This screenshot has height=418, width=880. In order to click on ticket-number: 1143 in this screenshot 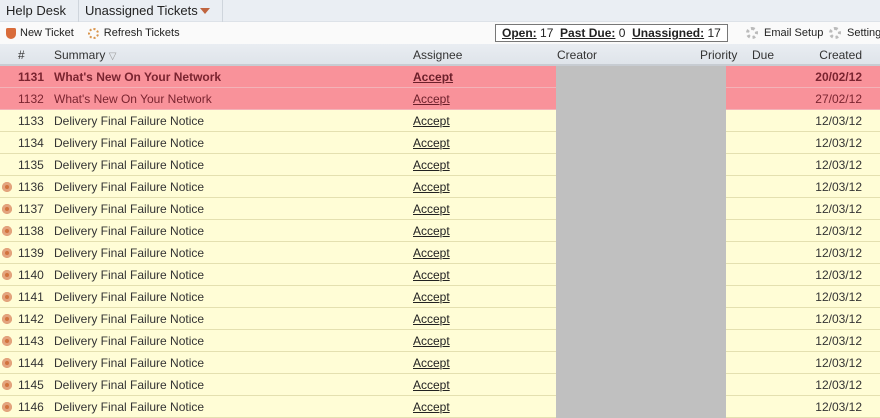, I will do `click(31, 341)`.